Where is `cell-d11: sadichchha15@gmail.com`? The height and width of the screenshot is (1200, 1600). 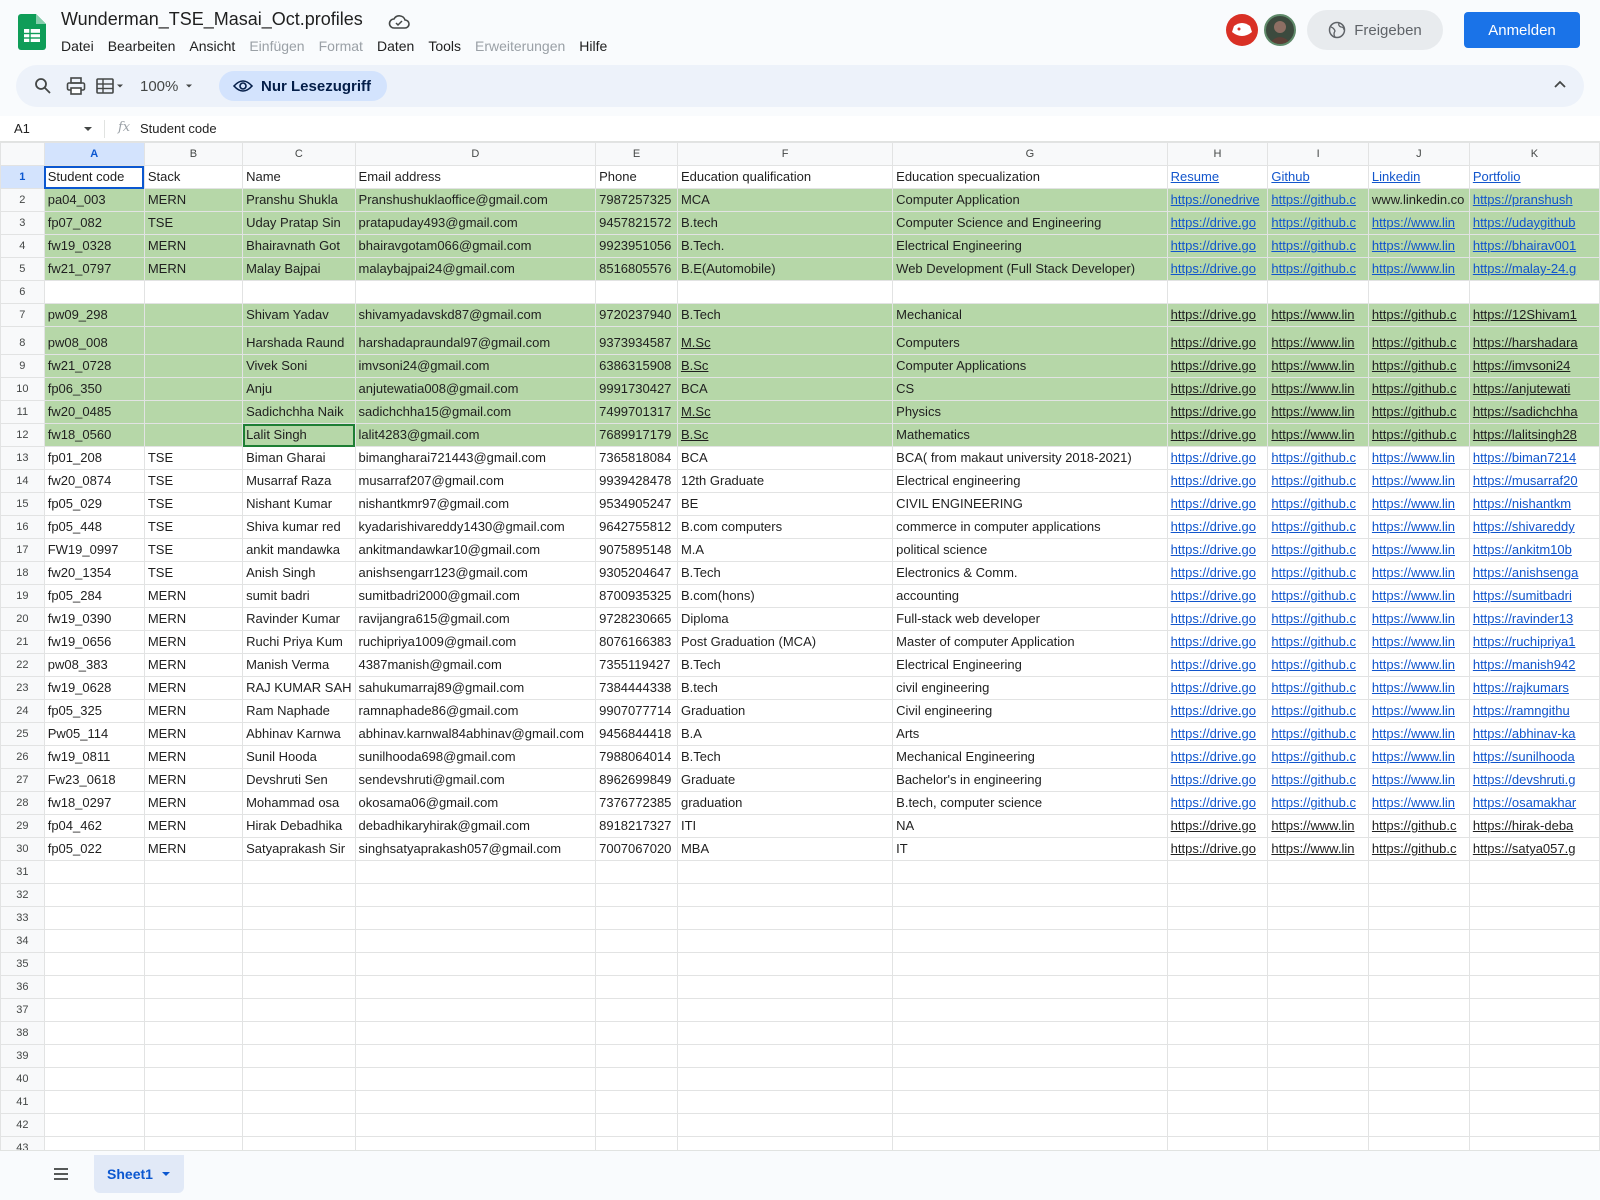 cell-d11: sadichchha15@gmail.com is located at coordinates (475, 412).